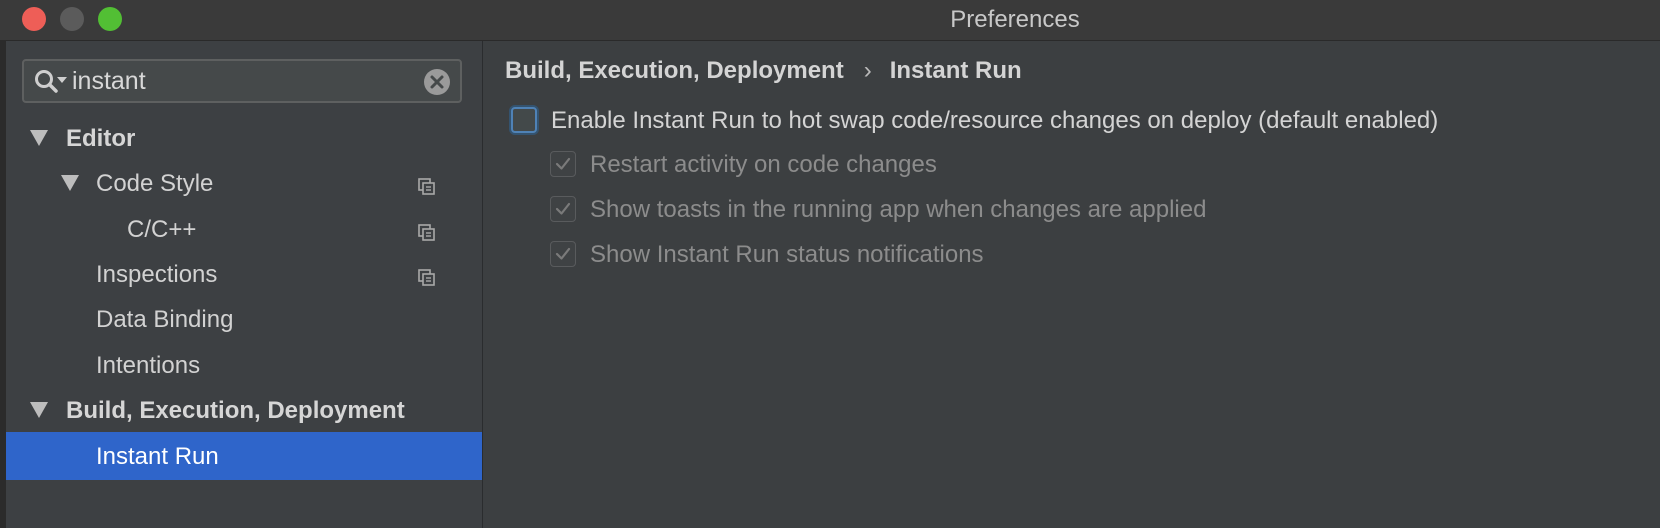 The image size is (1660, 528). I want to click on sidebar-item-label: Code Style, so click(155, 183).